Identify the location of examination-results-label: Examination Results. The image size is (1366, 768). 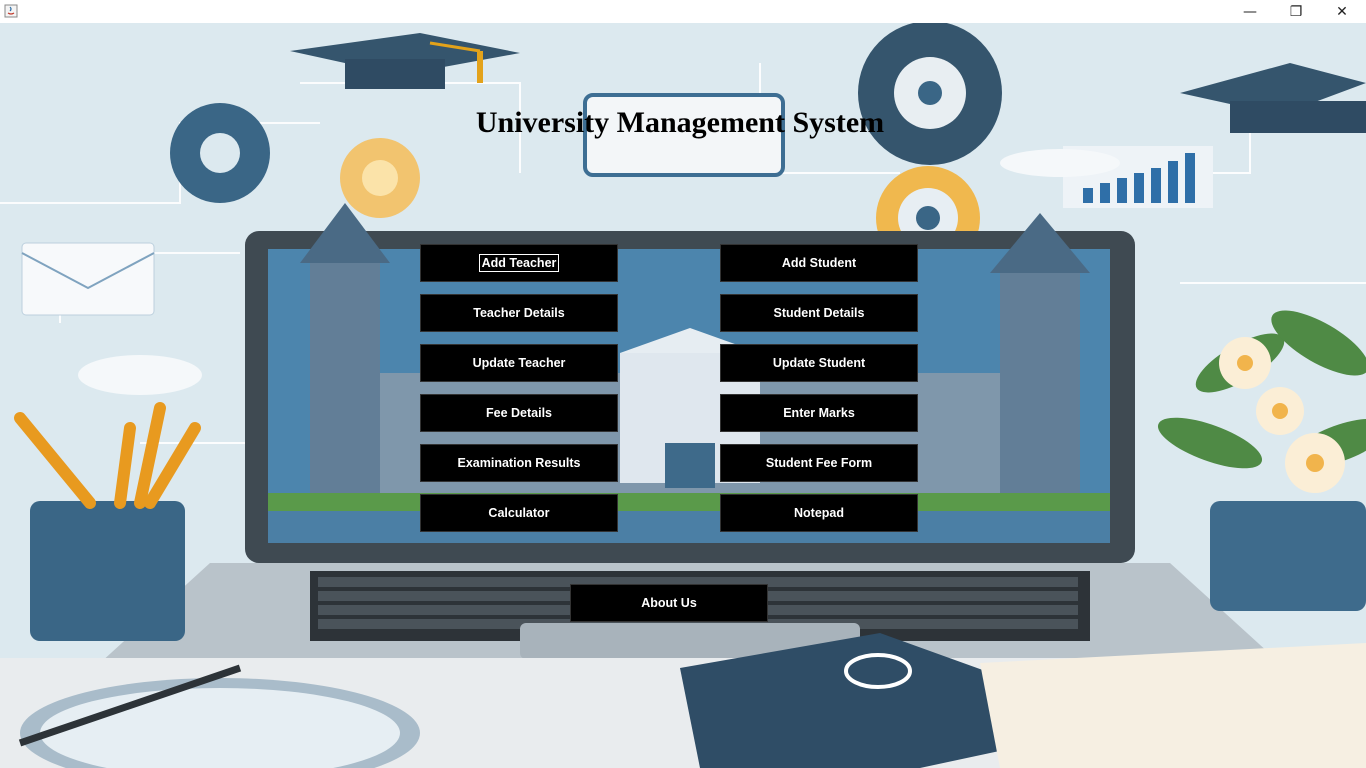
(519, 463).